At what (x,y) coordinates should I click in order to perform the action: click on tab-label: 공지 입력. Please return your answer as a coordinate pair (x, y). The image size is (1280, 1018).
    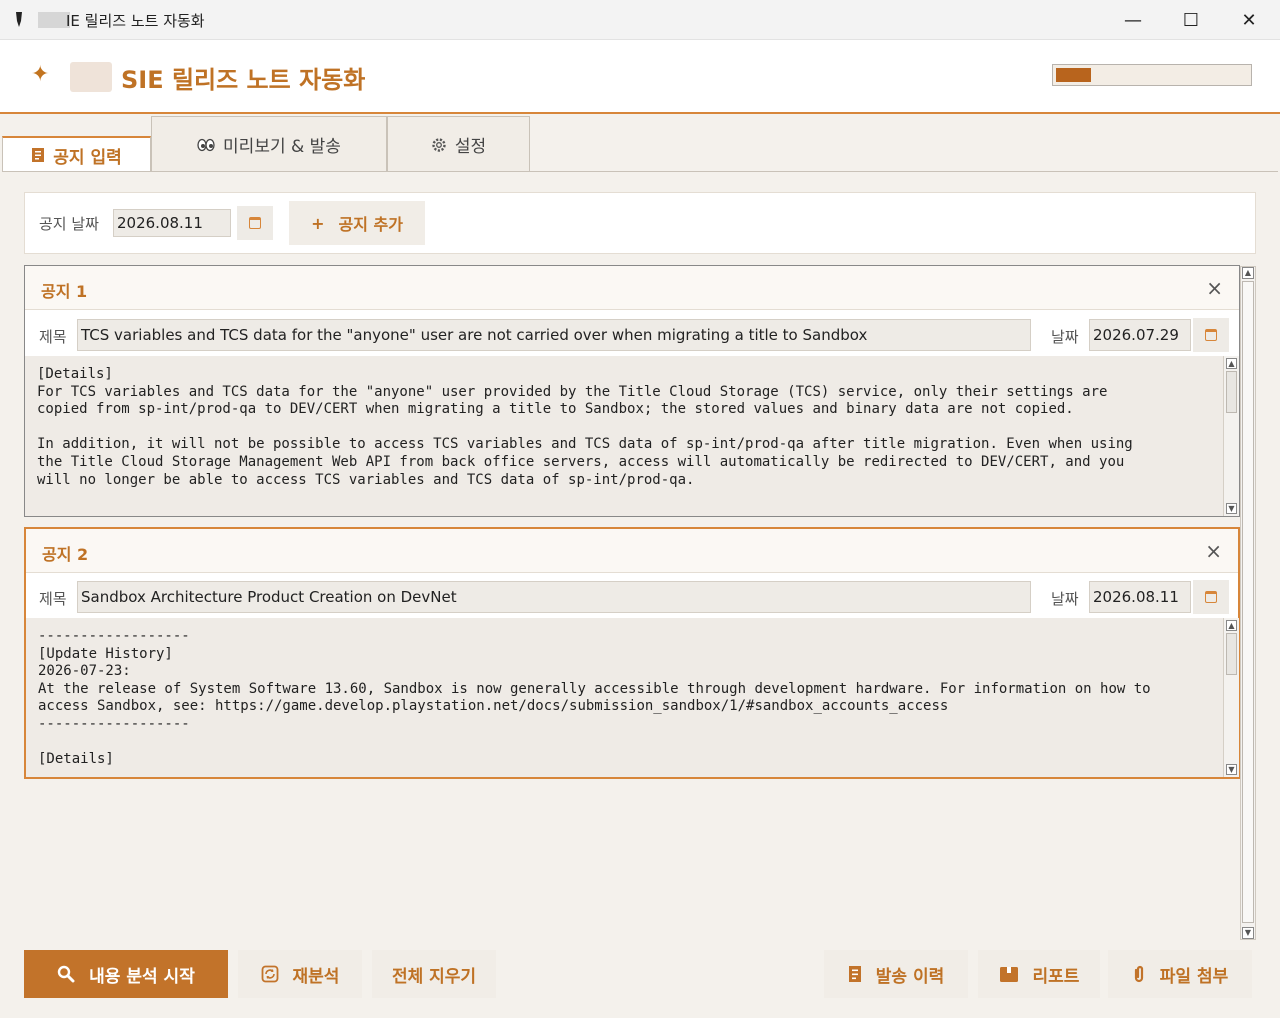
    Looking at the image, I should click on (87, 157).